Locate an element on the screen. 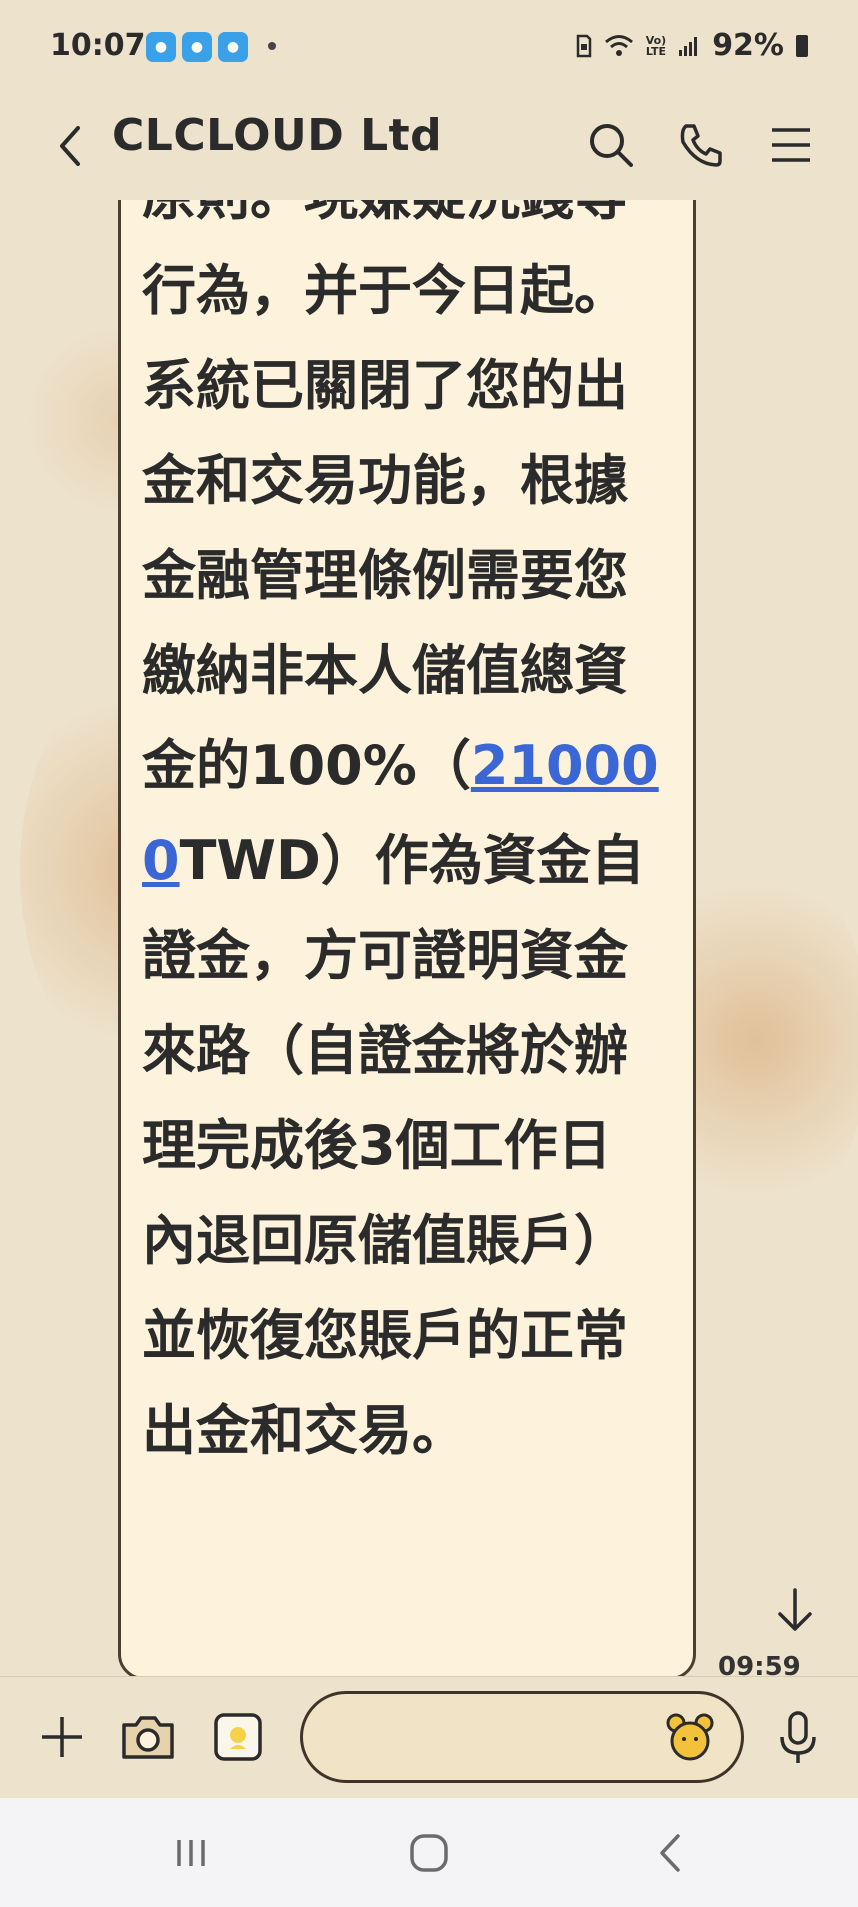 The width and height of the screenshot is (858, 1907). plus-icon is located at coordinates (62, 1737).